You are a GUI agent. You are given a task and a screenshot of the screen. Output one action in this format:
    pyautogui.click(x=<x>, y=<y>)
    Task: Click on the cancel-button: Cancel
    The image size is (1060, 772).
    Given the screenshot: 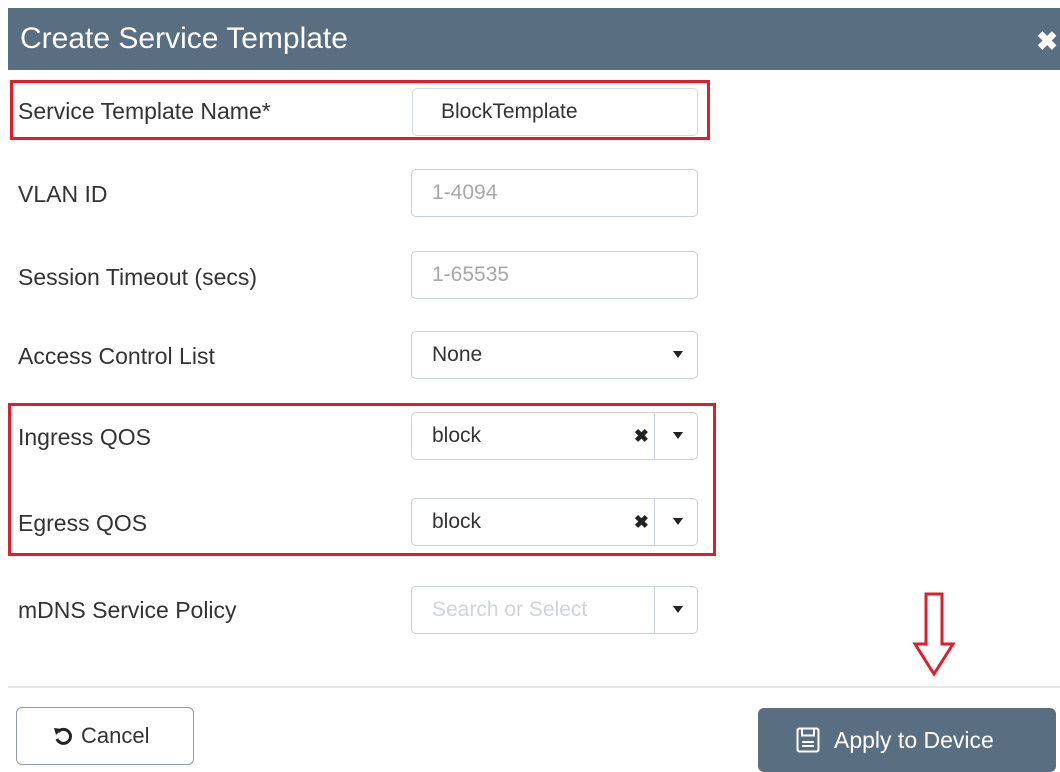 What is the action you would take?
    pyautogui.click(x=105, y=736)
    